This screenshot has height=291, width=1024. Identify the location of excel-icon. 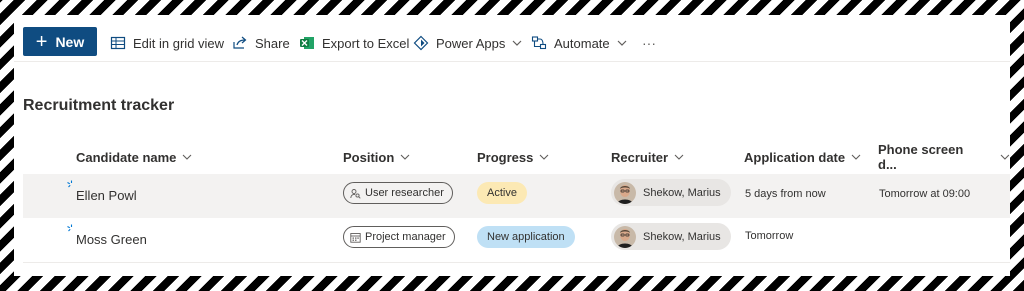
(307, 43).